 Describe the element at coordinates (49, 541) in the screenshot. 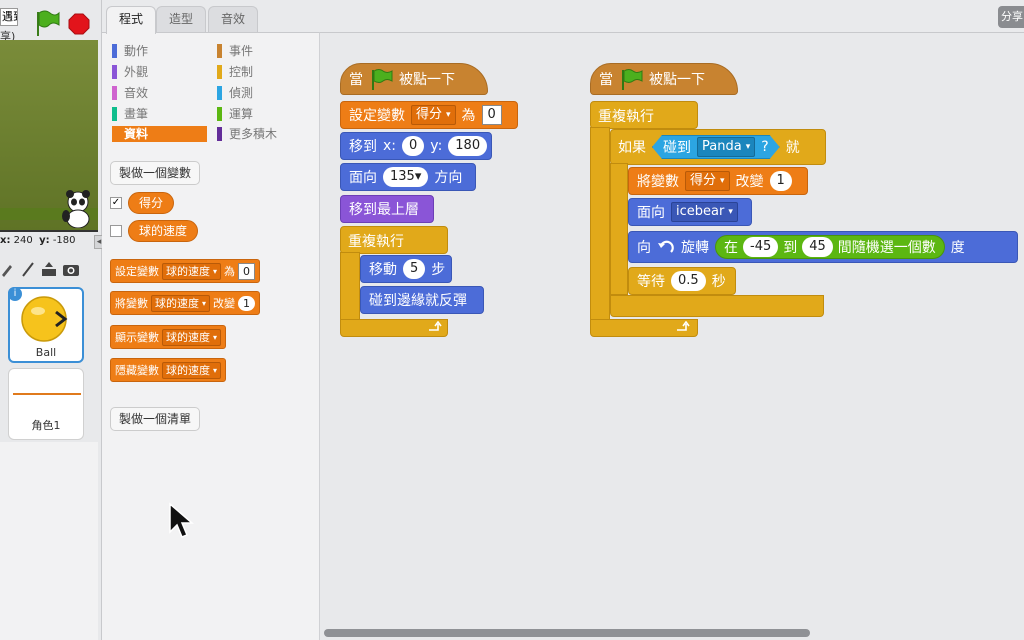

I see `sprite-list-bg` at that location.